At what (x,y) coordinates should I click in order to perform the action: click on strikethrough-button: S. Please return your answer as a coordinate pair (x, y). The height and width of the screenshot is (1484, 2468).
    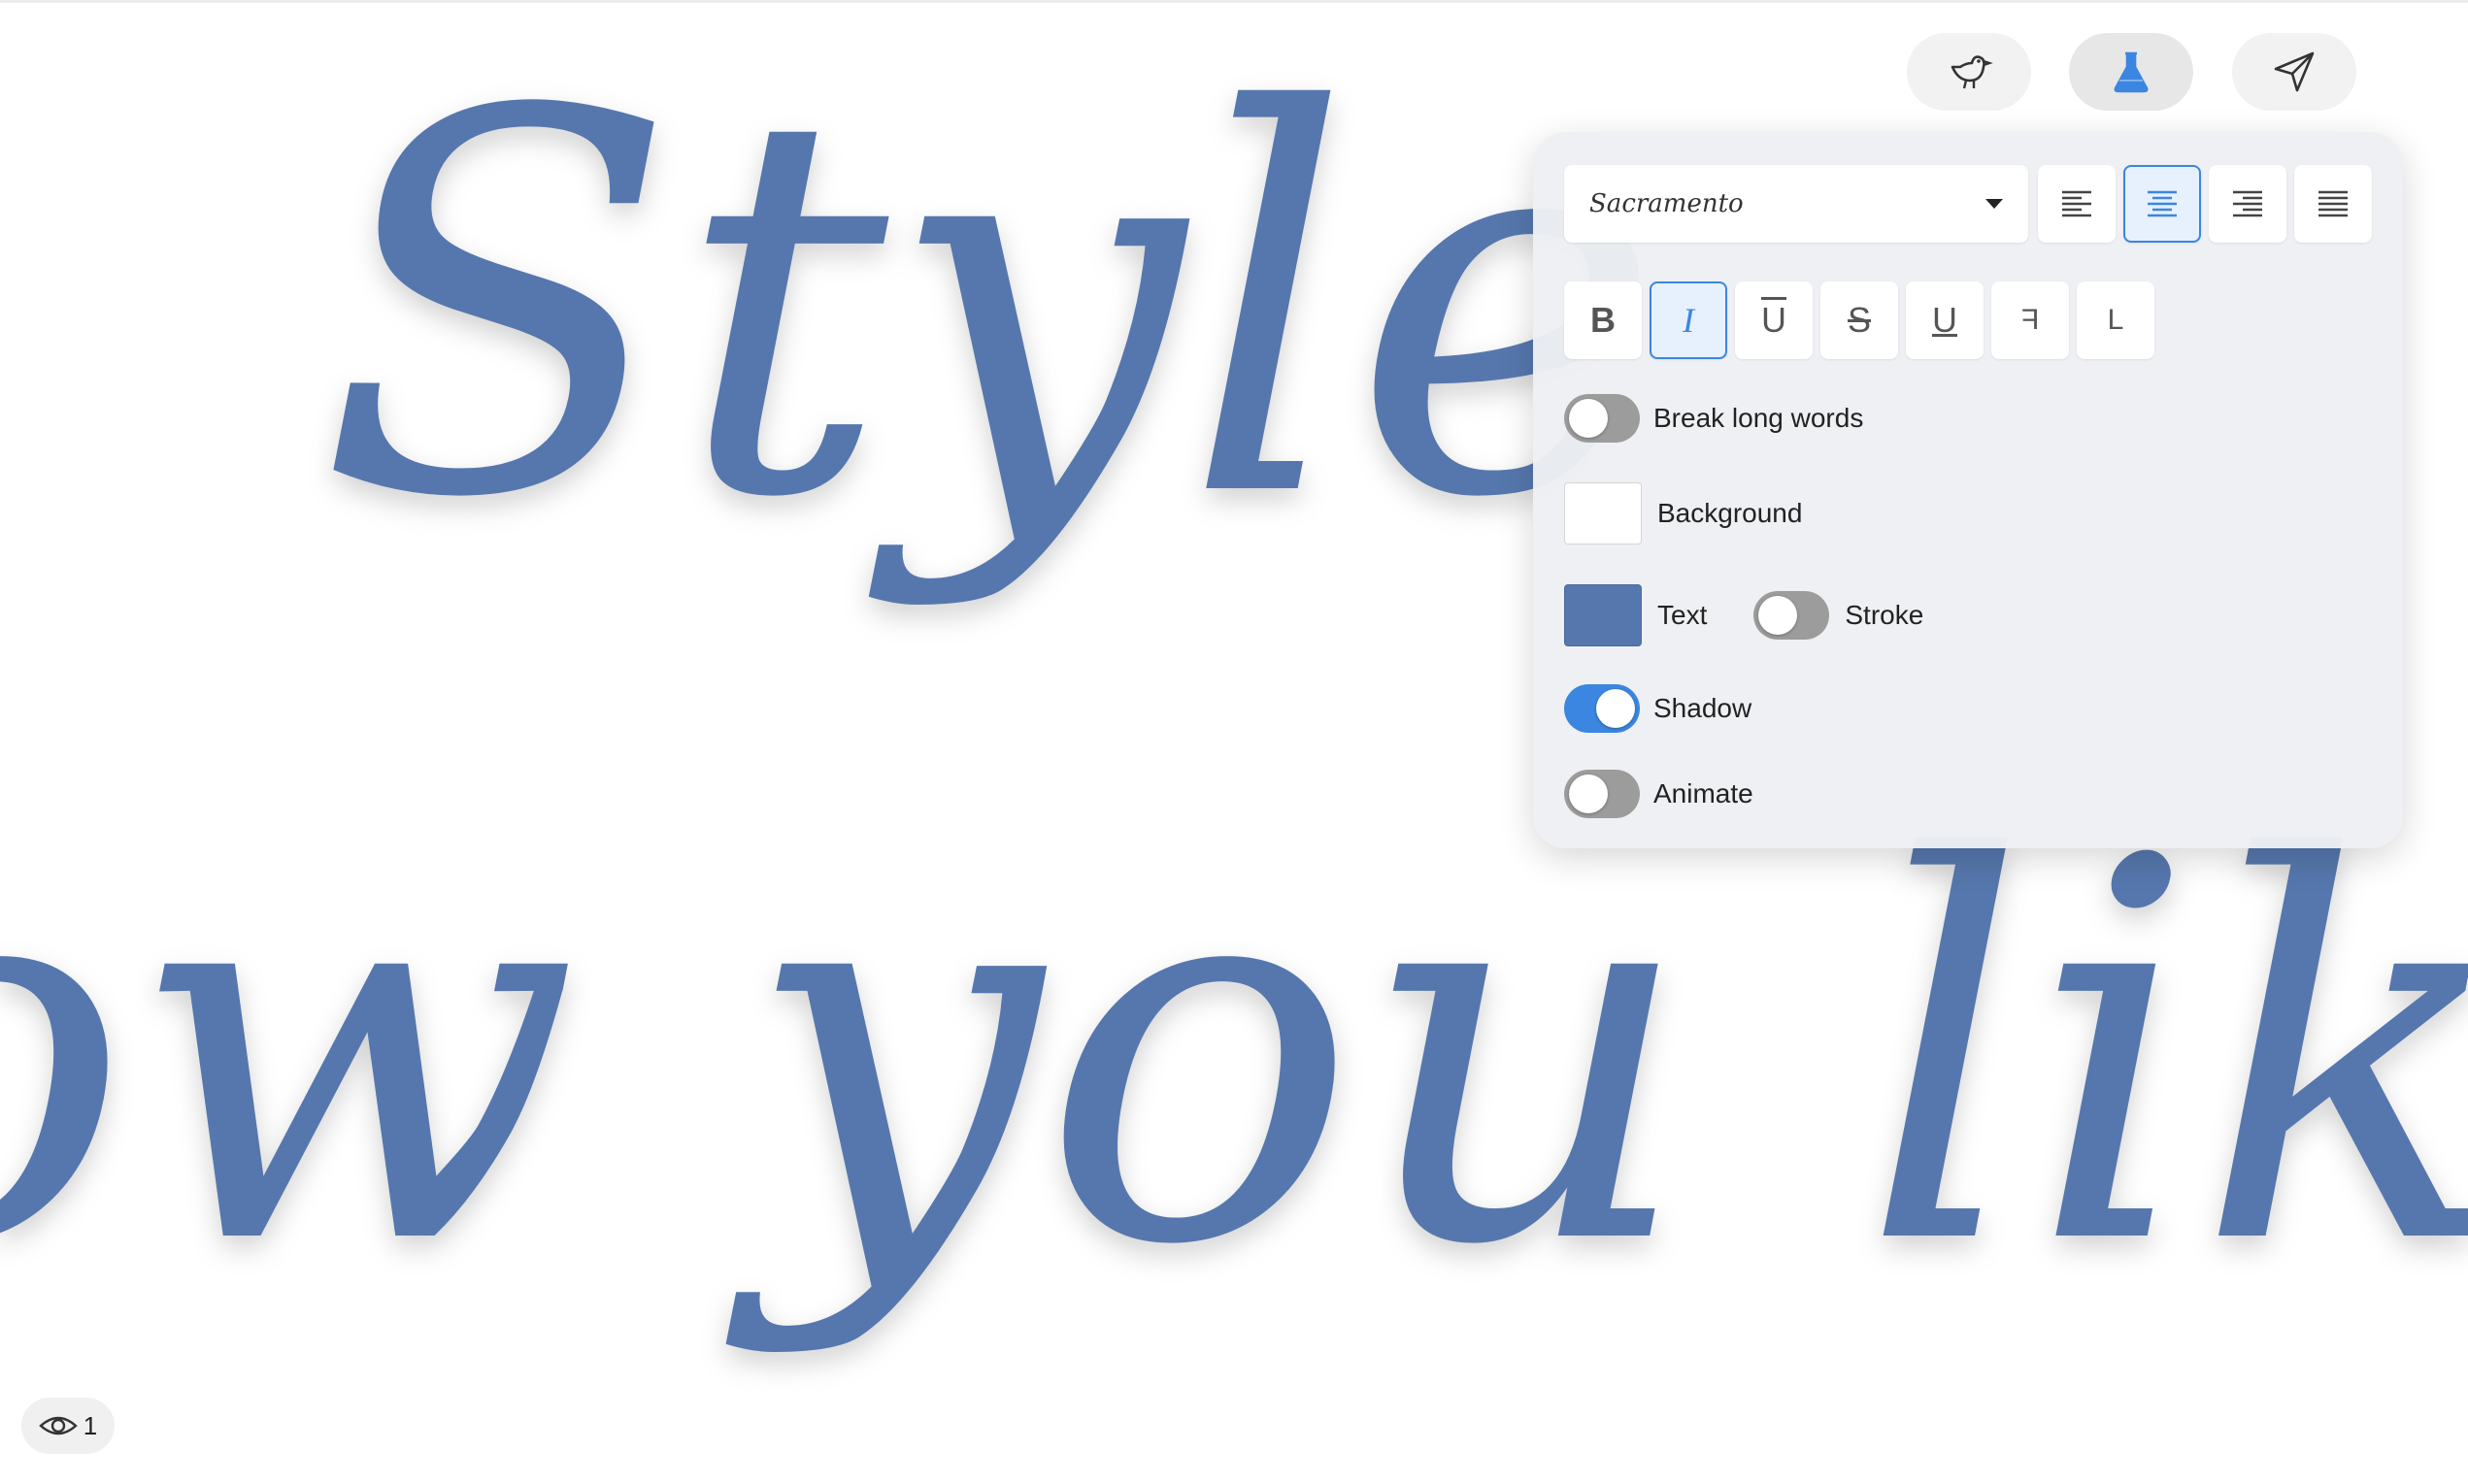
    Looking at the image, I should click on (1859, 320).